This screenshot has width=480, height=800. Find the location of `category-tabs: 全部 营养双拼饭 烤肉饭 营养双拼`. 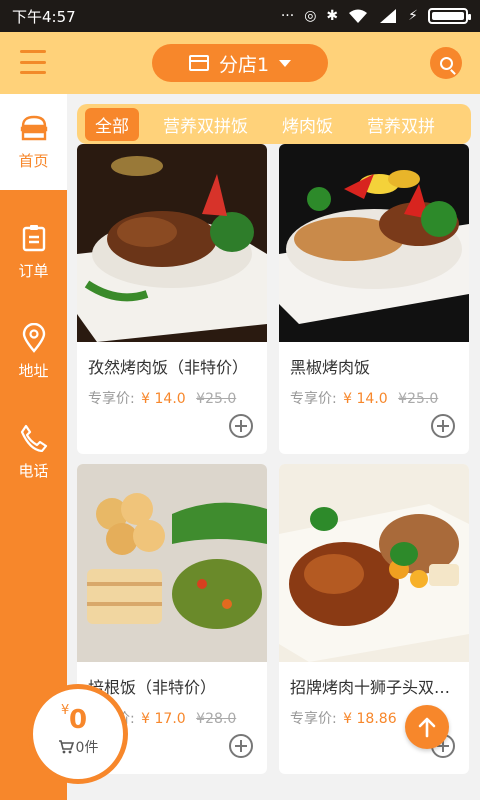

category-tabs: 全部 营养双拼饭 烤肉饭 营养双拼 is located at coordinates (274, 124).